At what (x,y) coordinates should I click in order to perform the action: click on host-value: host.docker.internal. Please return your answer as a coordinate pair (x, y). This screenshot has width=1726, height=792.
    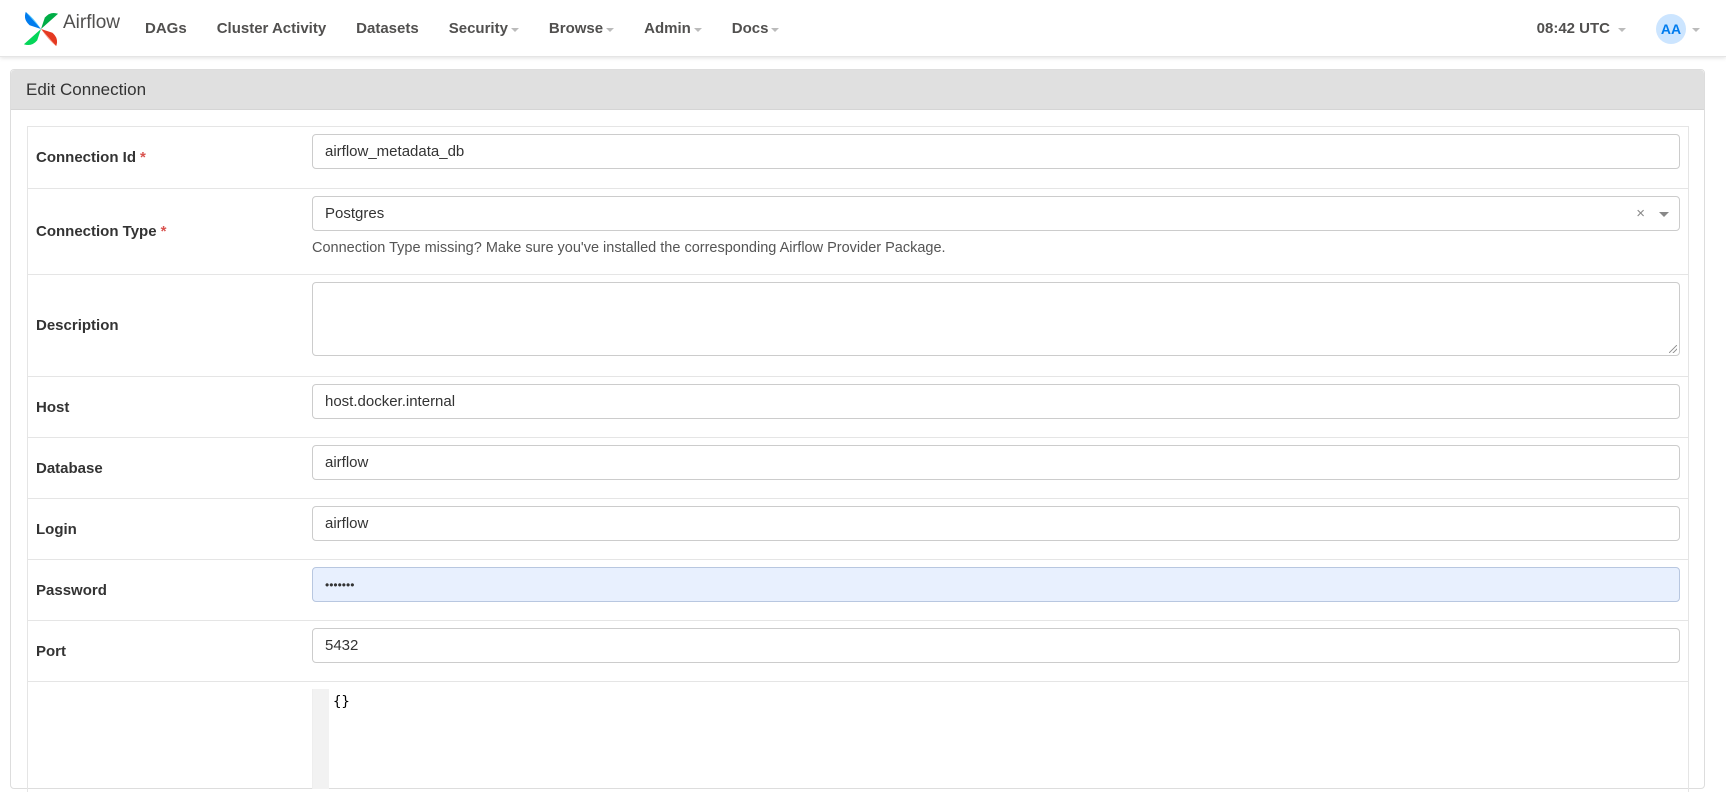
    Looking at the image, I should click on (390, 401).